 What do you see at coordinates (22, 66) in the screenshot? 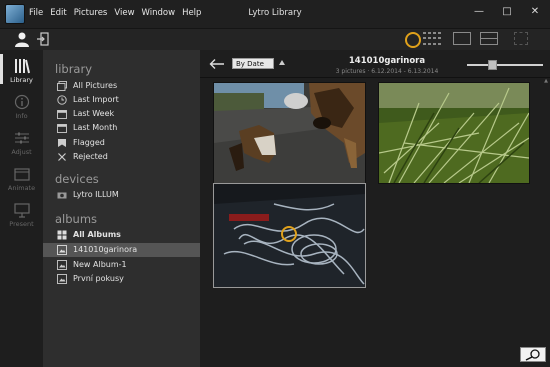
I see `library-books-icon` at bounding box center [22, 66].